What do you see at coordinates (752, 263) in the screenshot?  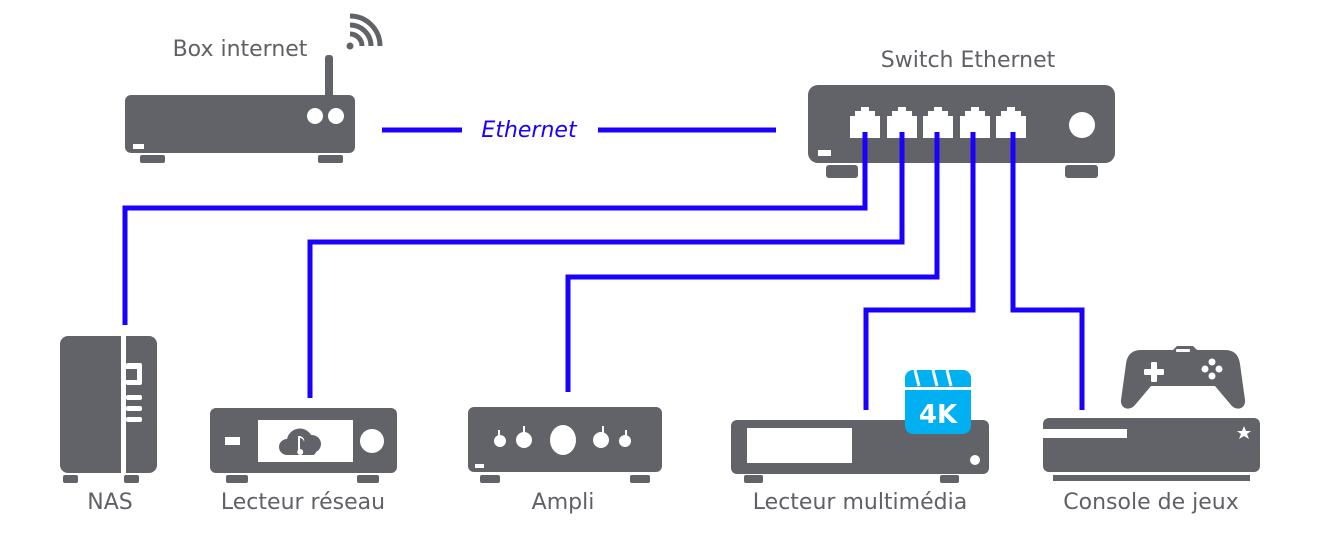 I see `cable-ampli` at bounding box center [752, 263].